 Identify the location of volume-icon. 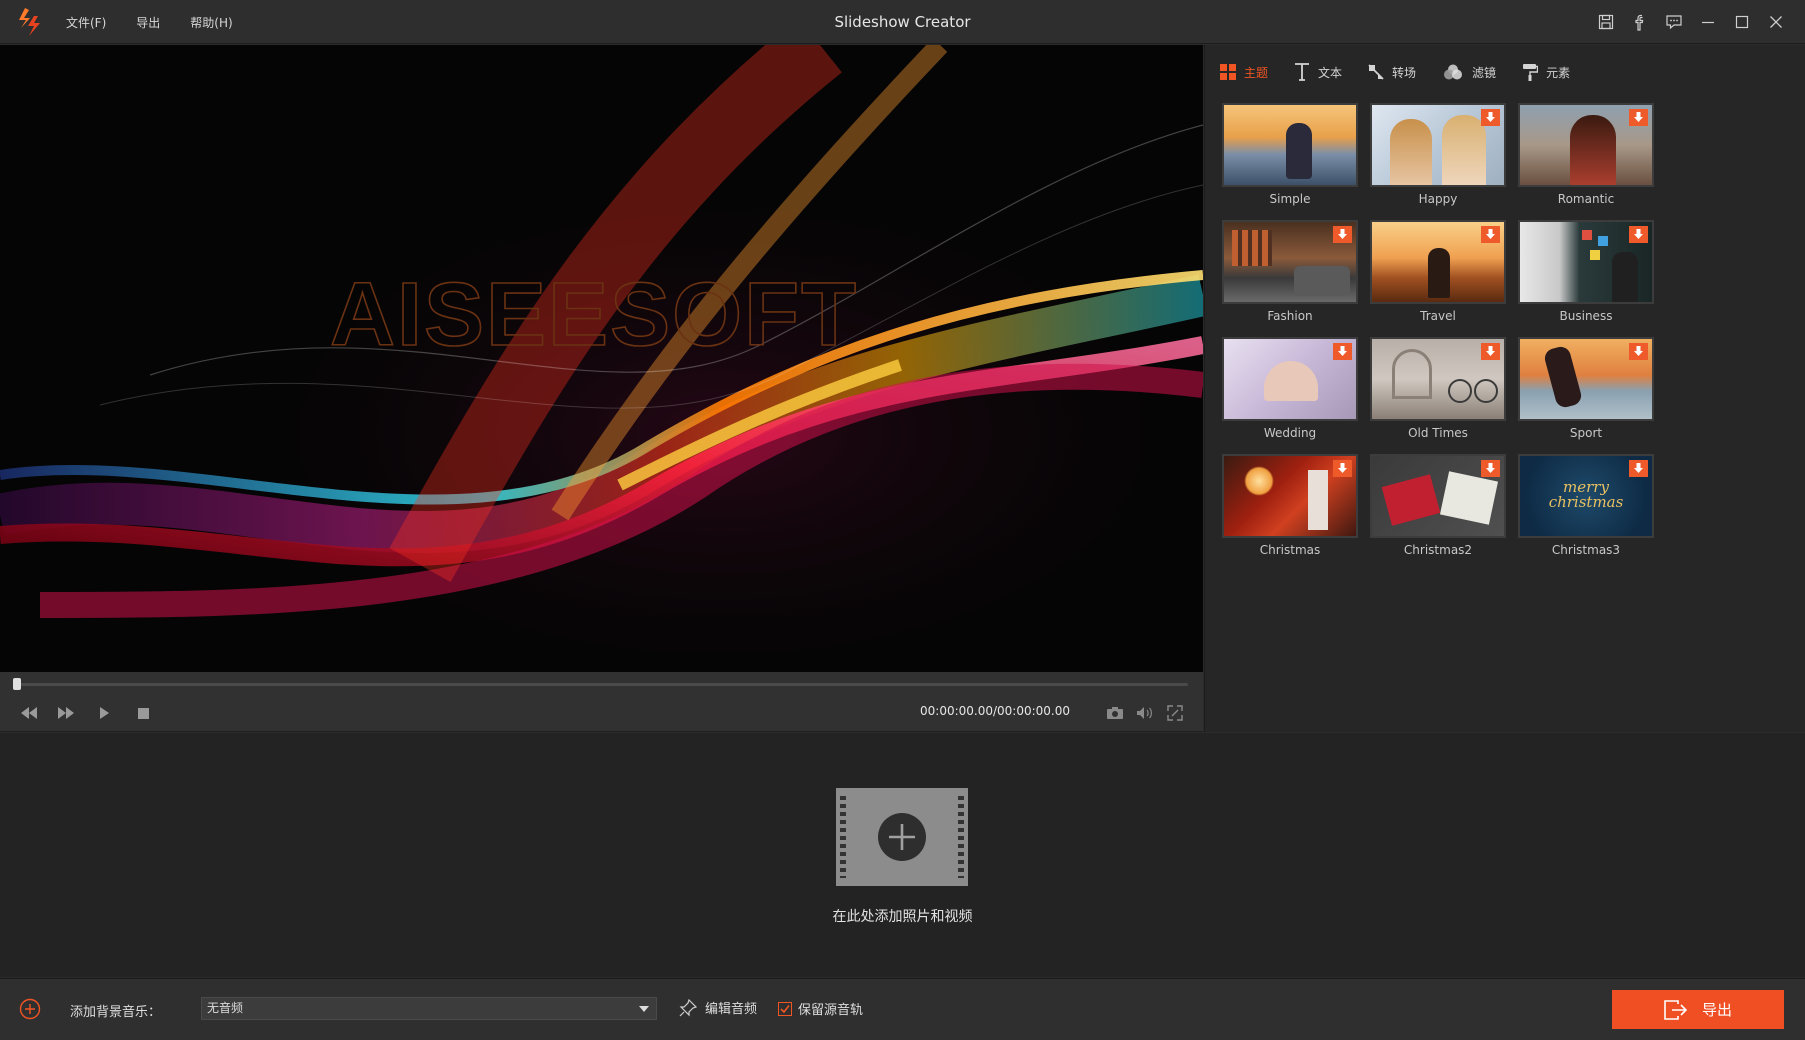
(1145, 713).